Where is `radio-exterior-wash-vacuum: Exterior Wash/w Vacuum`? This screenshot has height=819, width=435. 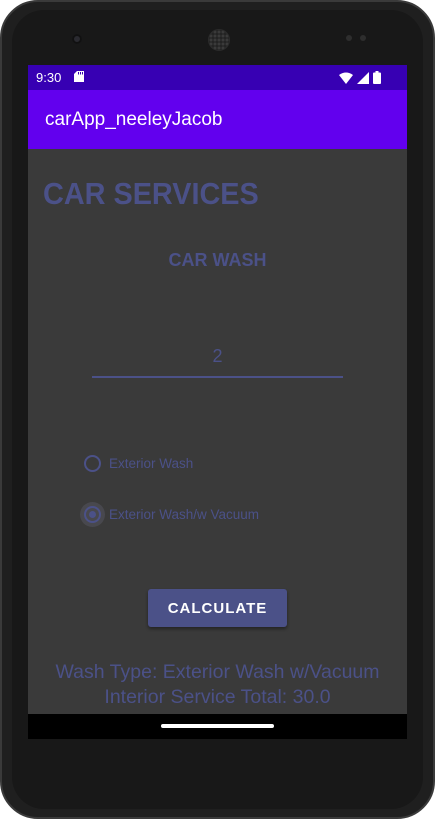 radio-exterior-wash-vacuum: Exterior Wash/w Vacuum is located at coordinates (170, 514).